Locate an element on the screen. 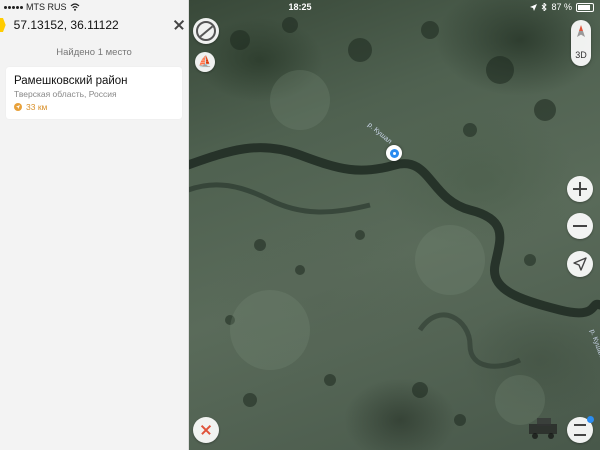 The width and height of the screenshot is (600, 450). plus-icon is located at coordinates (580, 189).